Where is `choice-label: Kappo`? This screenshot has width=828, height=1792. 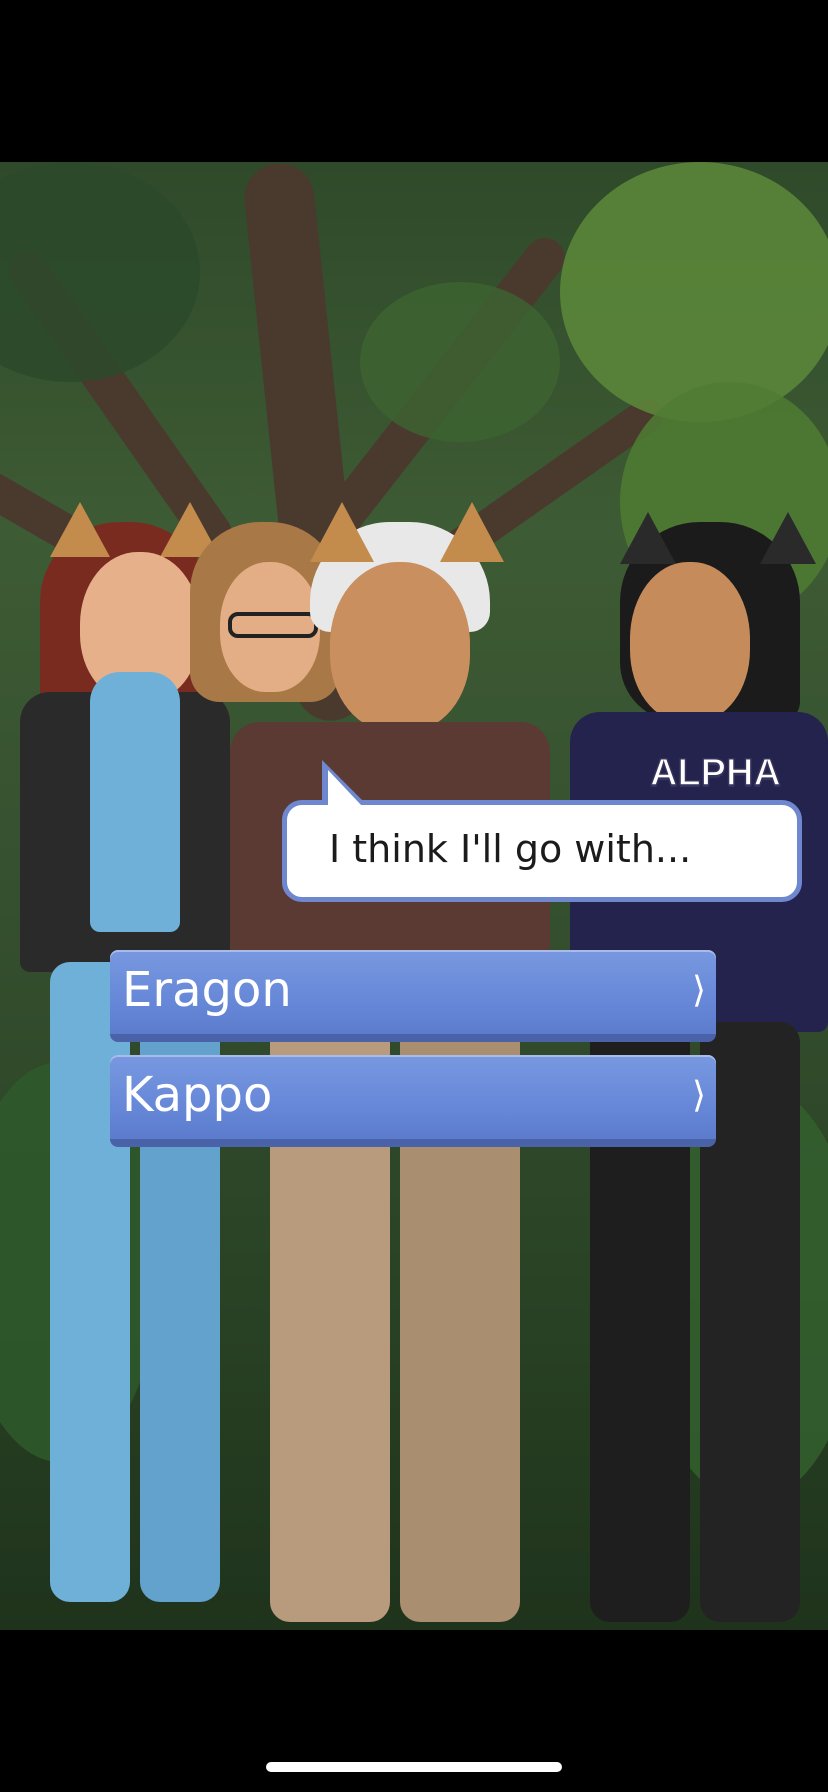 choice-label: Kappo is located at coordinates (197, 1095).